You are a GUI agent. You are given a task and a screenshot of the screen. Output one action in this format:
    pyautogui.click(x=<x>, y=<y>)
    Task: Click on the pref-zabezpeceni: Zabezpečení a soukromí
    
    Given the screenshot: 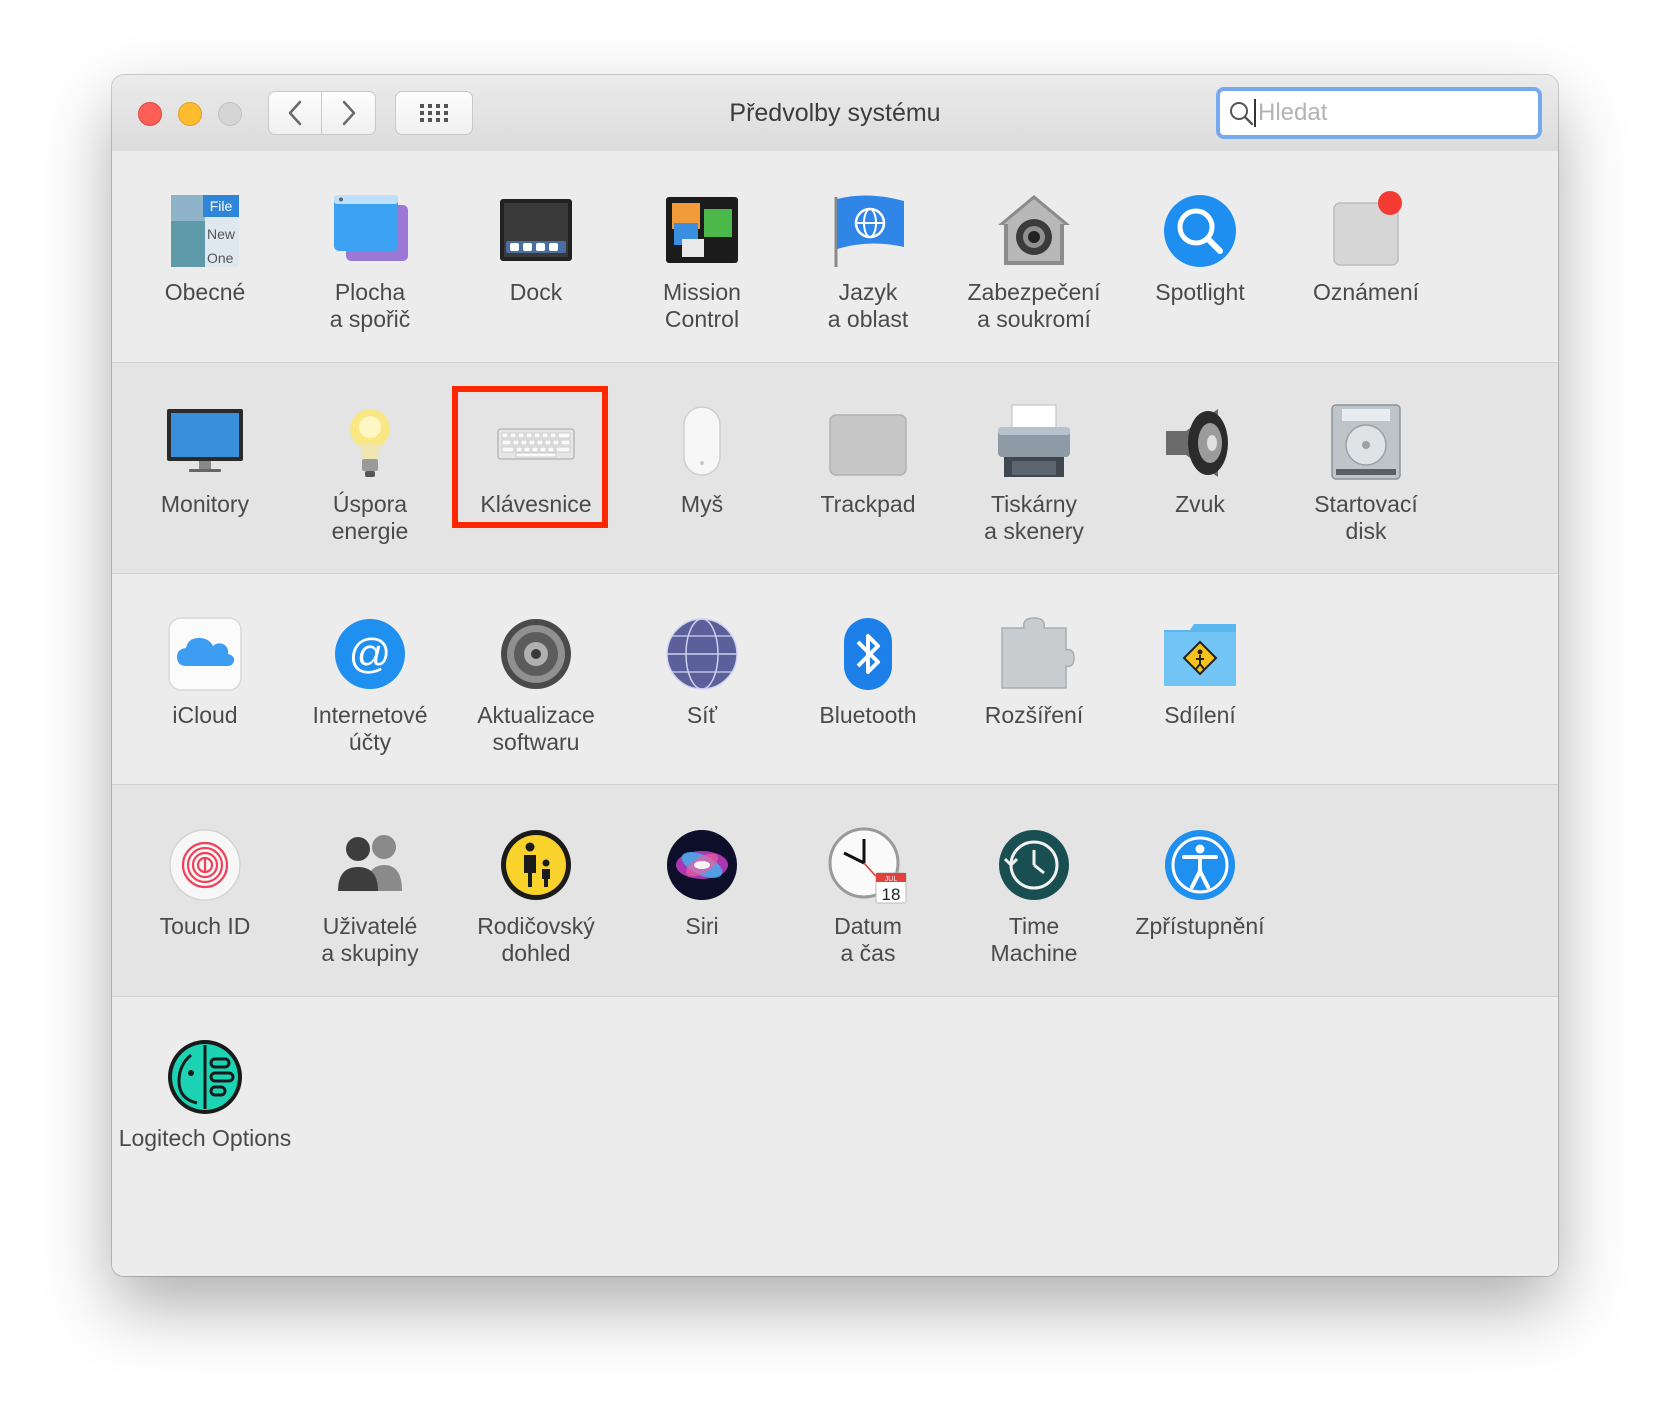 What is the action you would take?
    pyautogui.click(x=1034, y=241)
    